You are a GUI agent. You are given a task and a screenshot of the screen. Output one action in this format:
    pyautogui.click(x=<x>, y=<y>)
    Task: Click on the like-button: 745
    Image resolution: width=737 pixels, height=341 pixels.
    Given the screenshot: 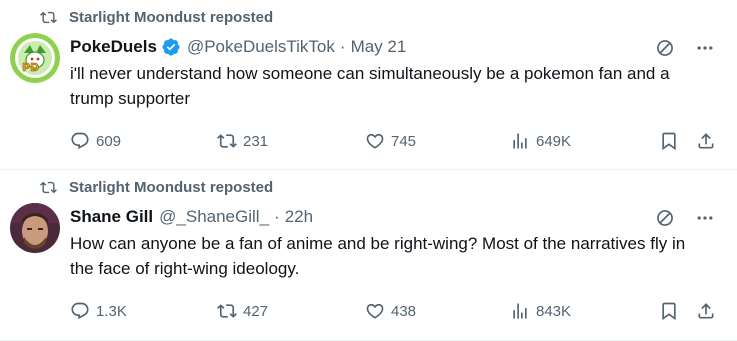 What is the action you would take?
    pyautogui.click(x=390, y=141)
    